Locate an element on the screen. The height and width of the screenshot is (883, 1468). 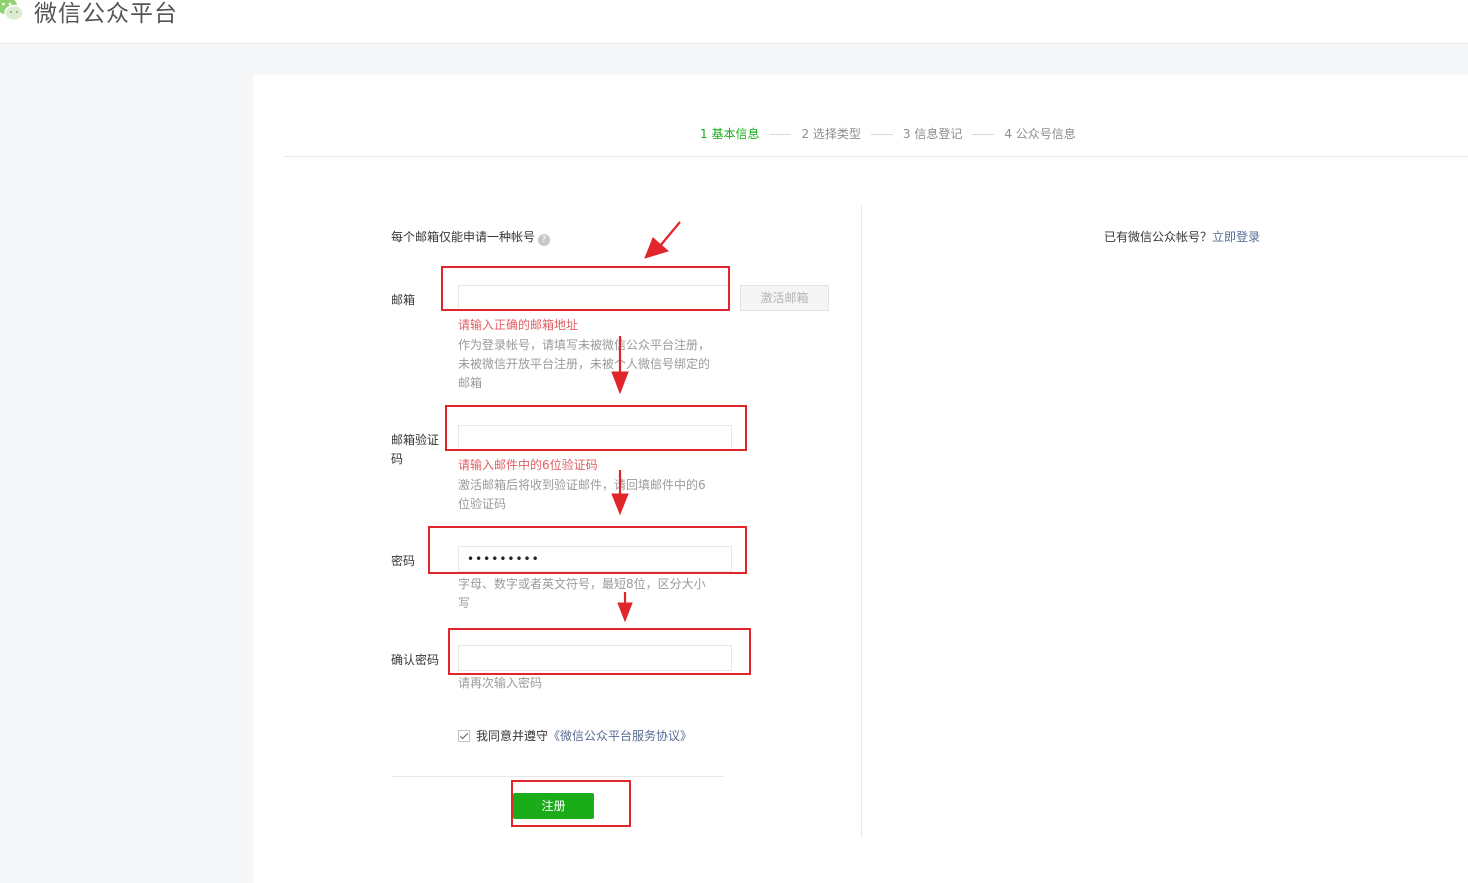
wechat-logo-icon is located at coordinates (13, 12).